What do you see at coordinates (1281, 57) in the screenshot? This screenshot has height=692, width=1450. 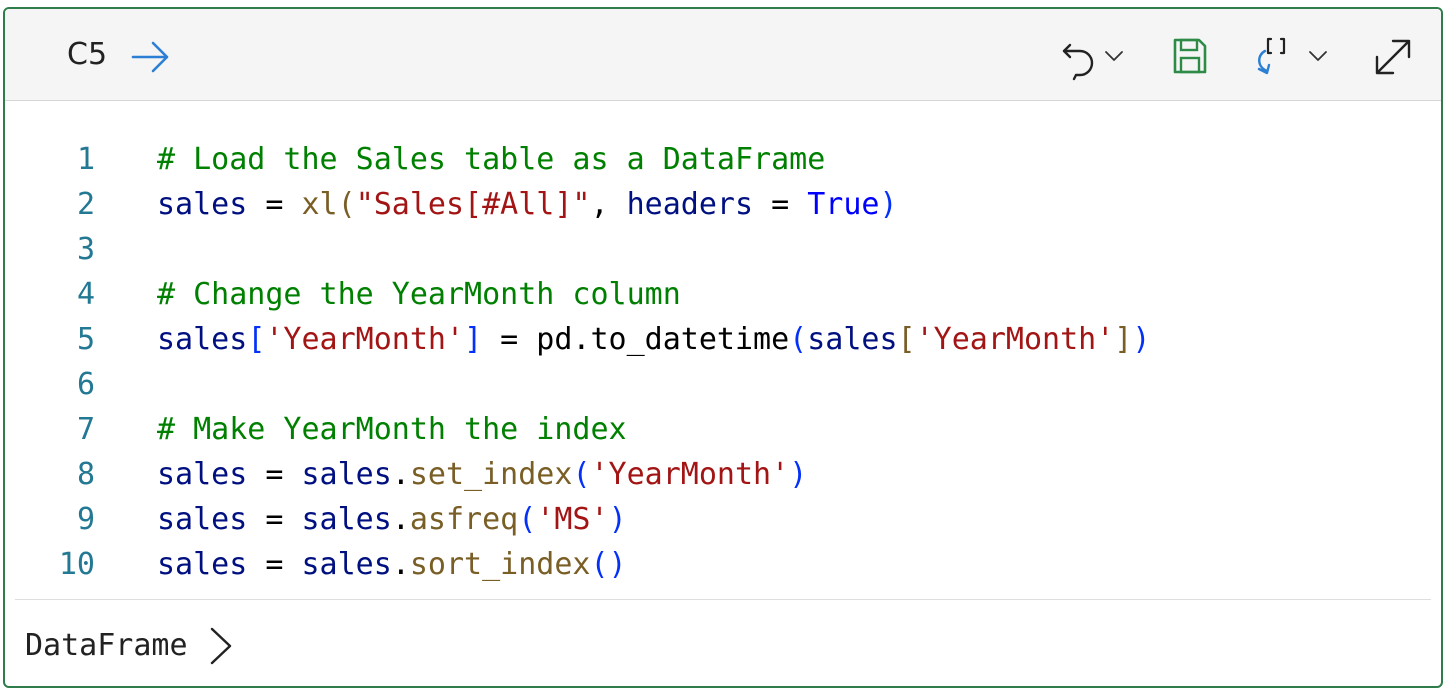 I see `insert-output-icon` at bounding box center [1281, 57].